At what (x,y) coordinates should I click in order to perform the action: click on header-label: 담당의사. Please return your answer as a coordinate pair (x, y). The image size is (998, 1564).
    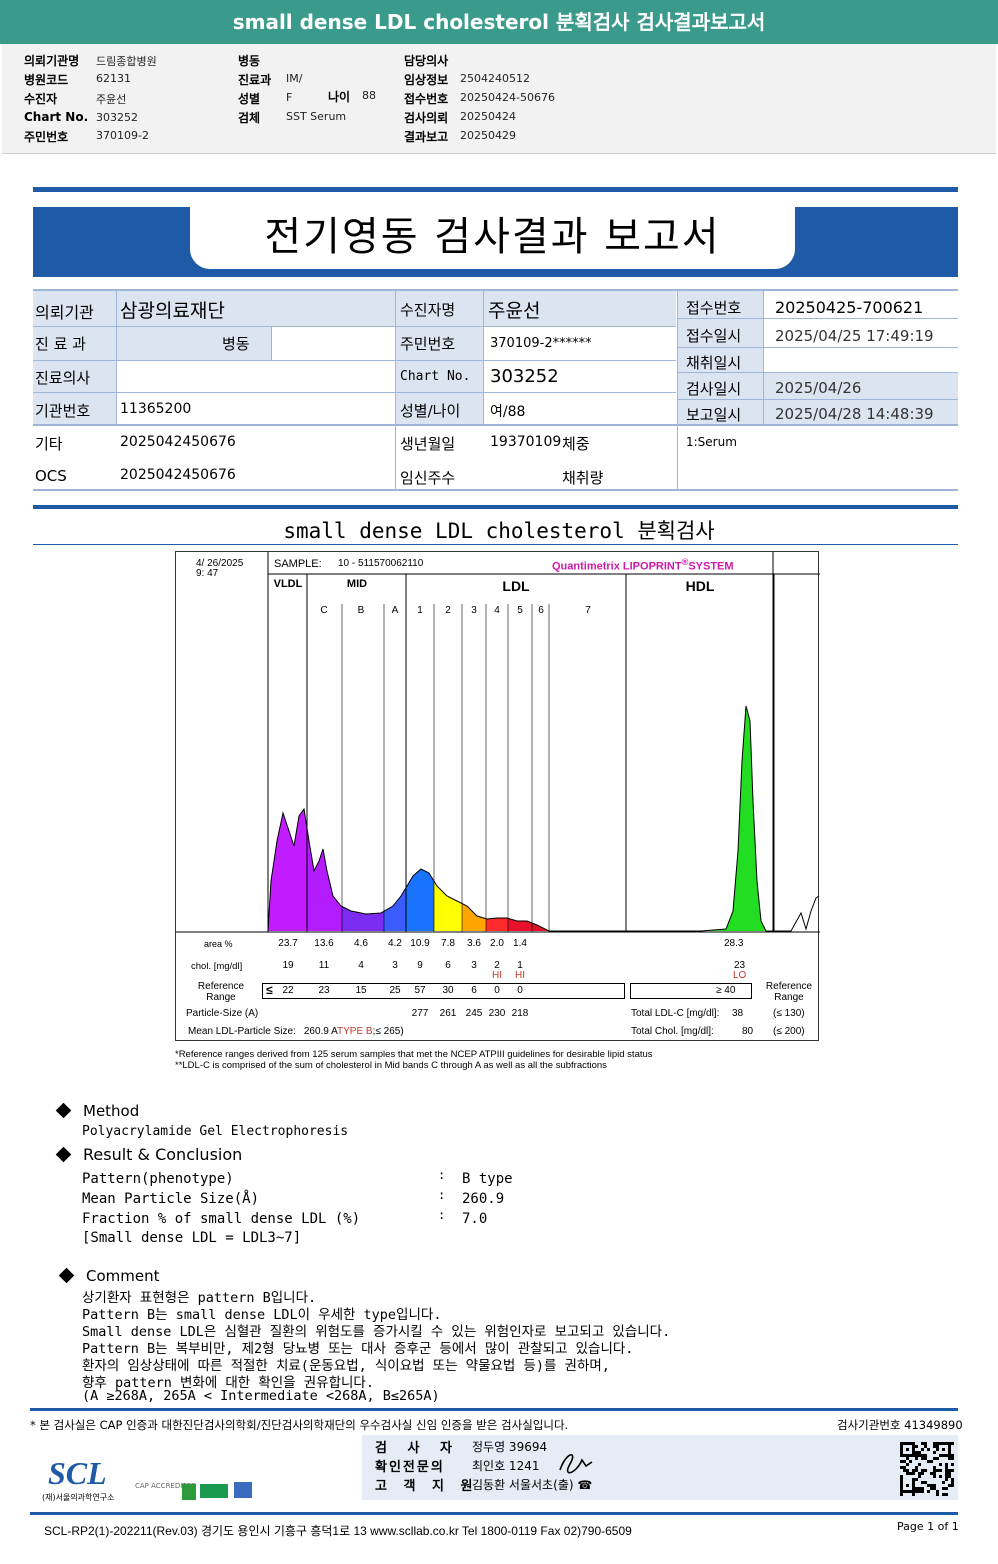
    Looking at the image, I should click on (426, 61).